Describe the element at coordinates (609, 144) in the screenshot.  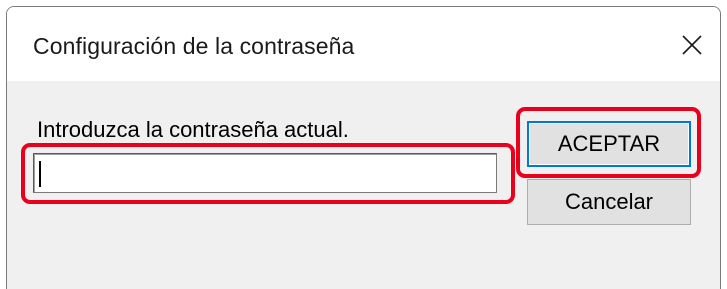
I see `ok-button: ACEPTAR` at that location.